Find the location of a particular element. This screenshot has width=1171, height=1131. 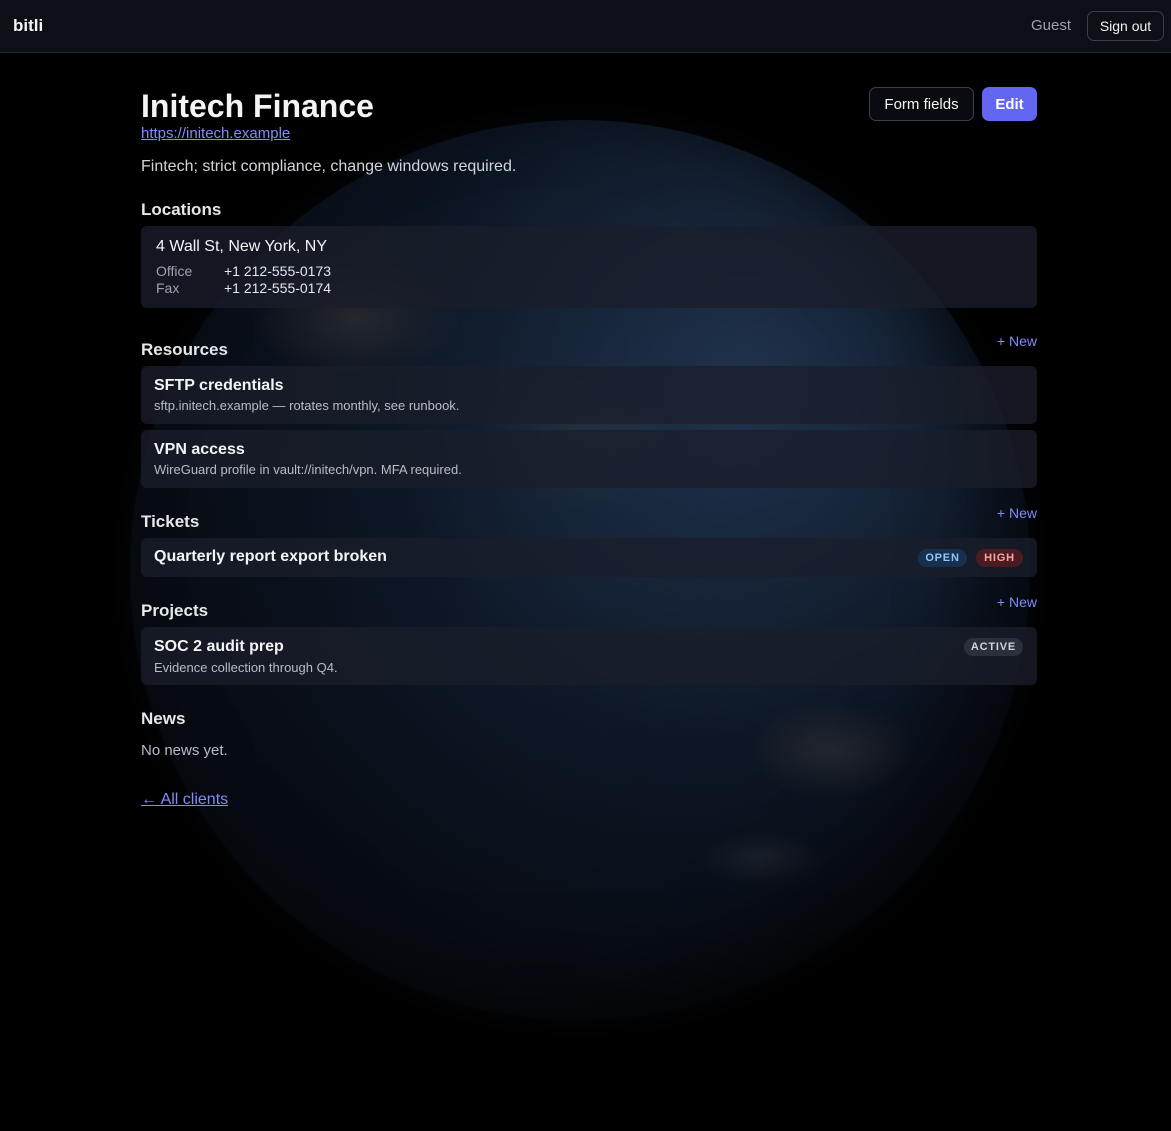

locations-heading: Locations is located at coordinates (181, 209).